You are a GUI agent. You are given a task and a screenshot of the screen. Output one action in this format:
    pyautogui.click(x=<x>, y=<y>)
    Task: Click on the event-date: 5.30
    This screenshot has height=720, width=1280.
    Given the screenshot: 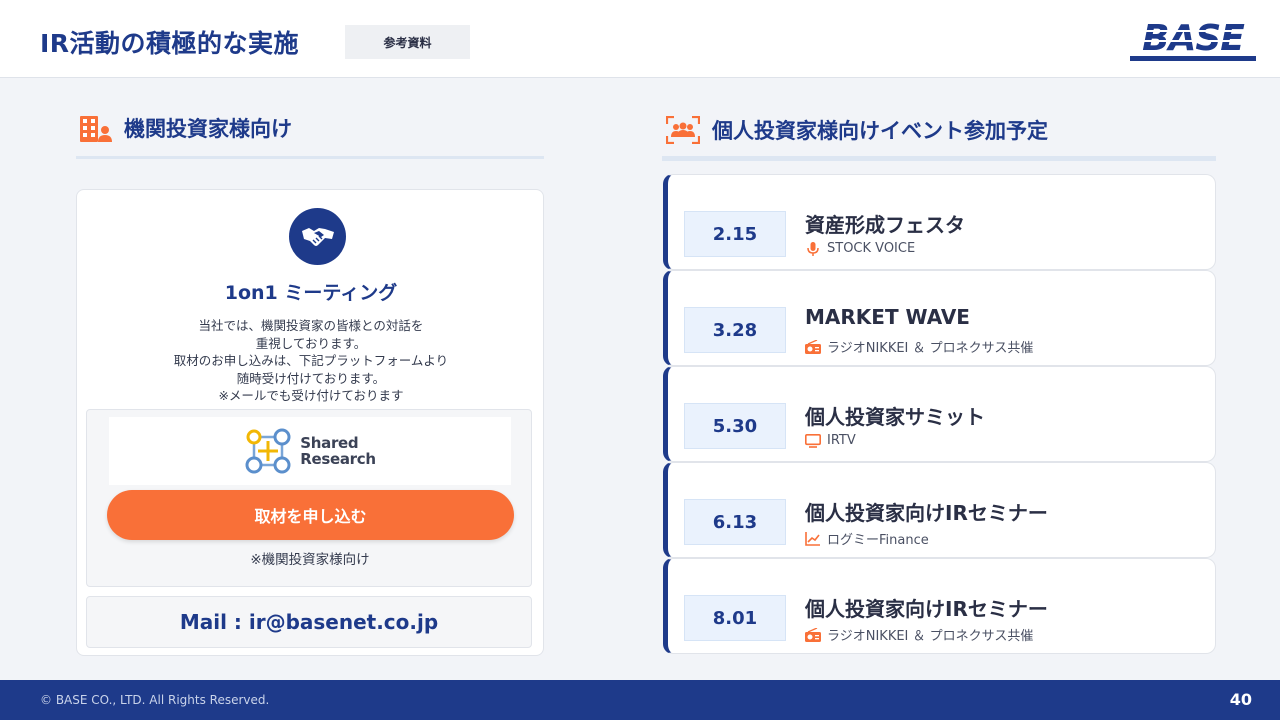 What is the action you would take?
    pyautogui.click(x=735, y=426)
    